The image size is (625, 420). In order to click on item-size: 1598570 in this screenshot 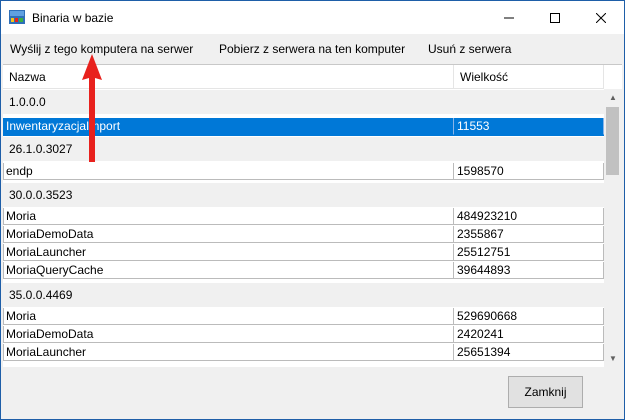, I will do `click(529, 171)`.